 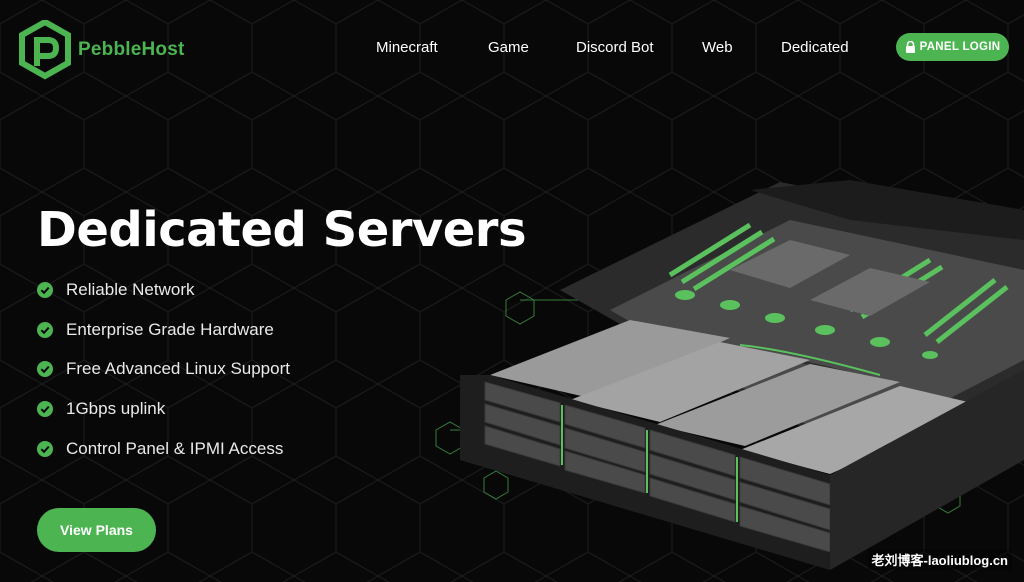 I want to click on nav-item-game: Game, so click(x=508, y=47).